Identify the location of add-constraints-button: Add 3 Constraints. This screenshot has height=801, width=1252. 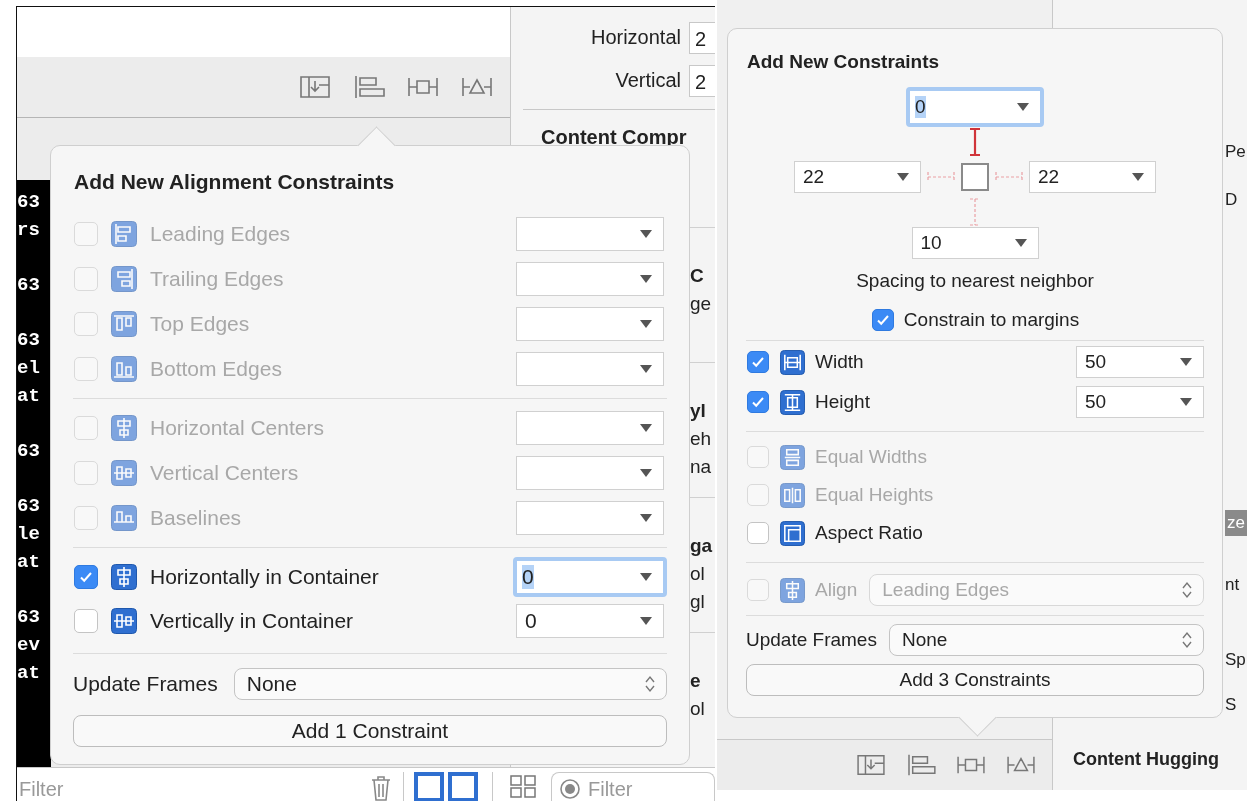
(975, 680).